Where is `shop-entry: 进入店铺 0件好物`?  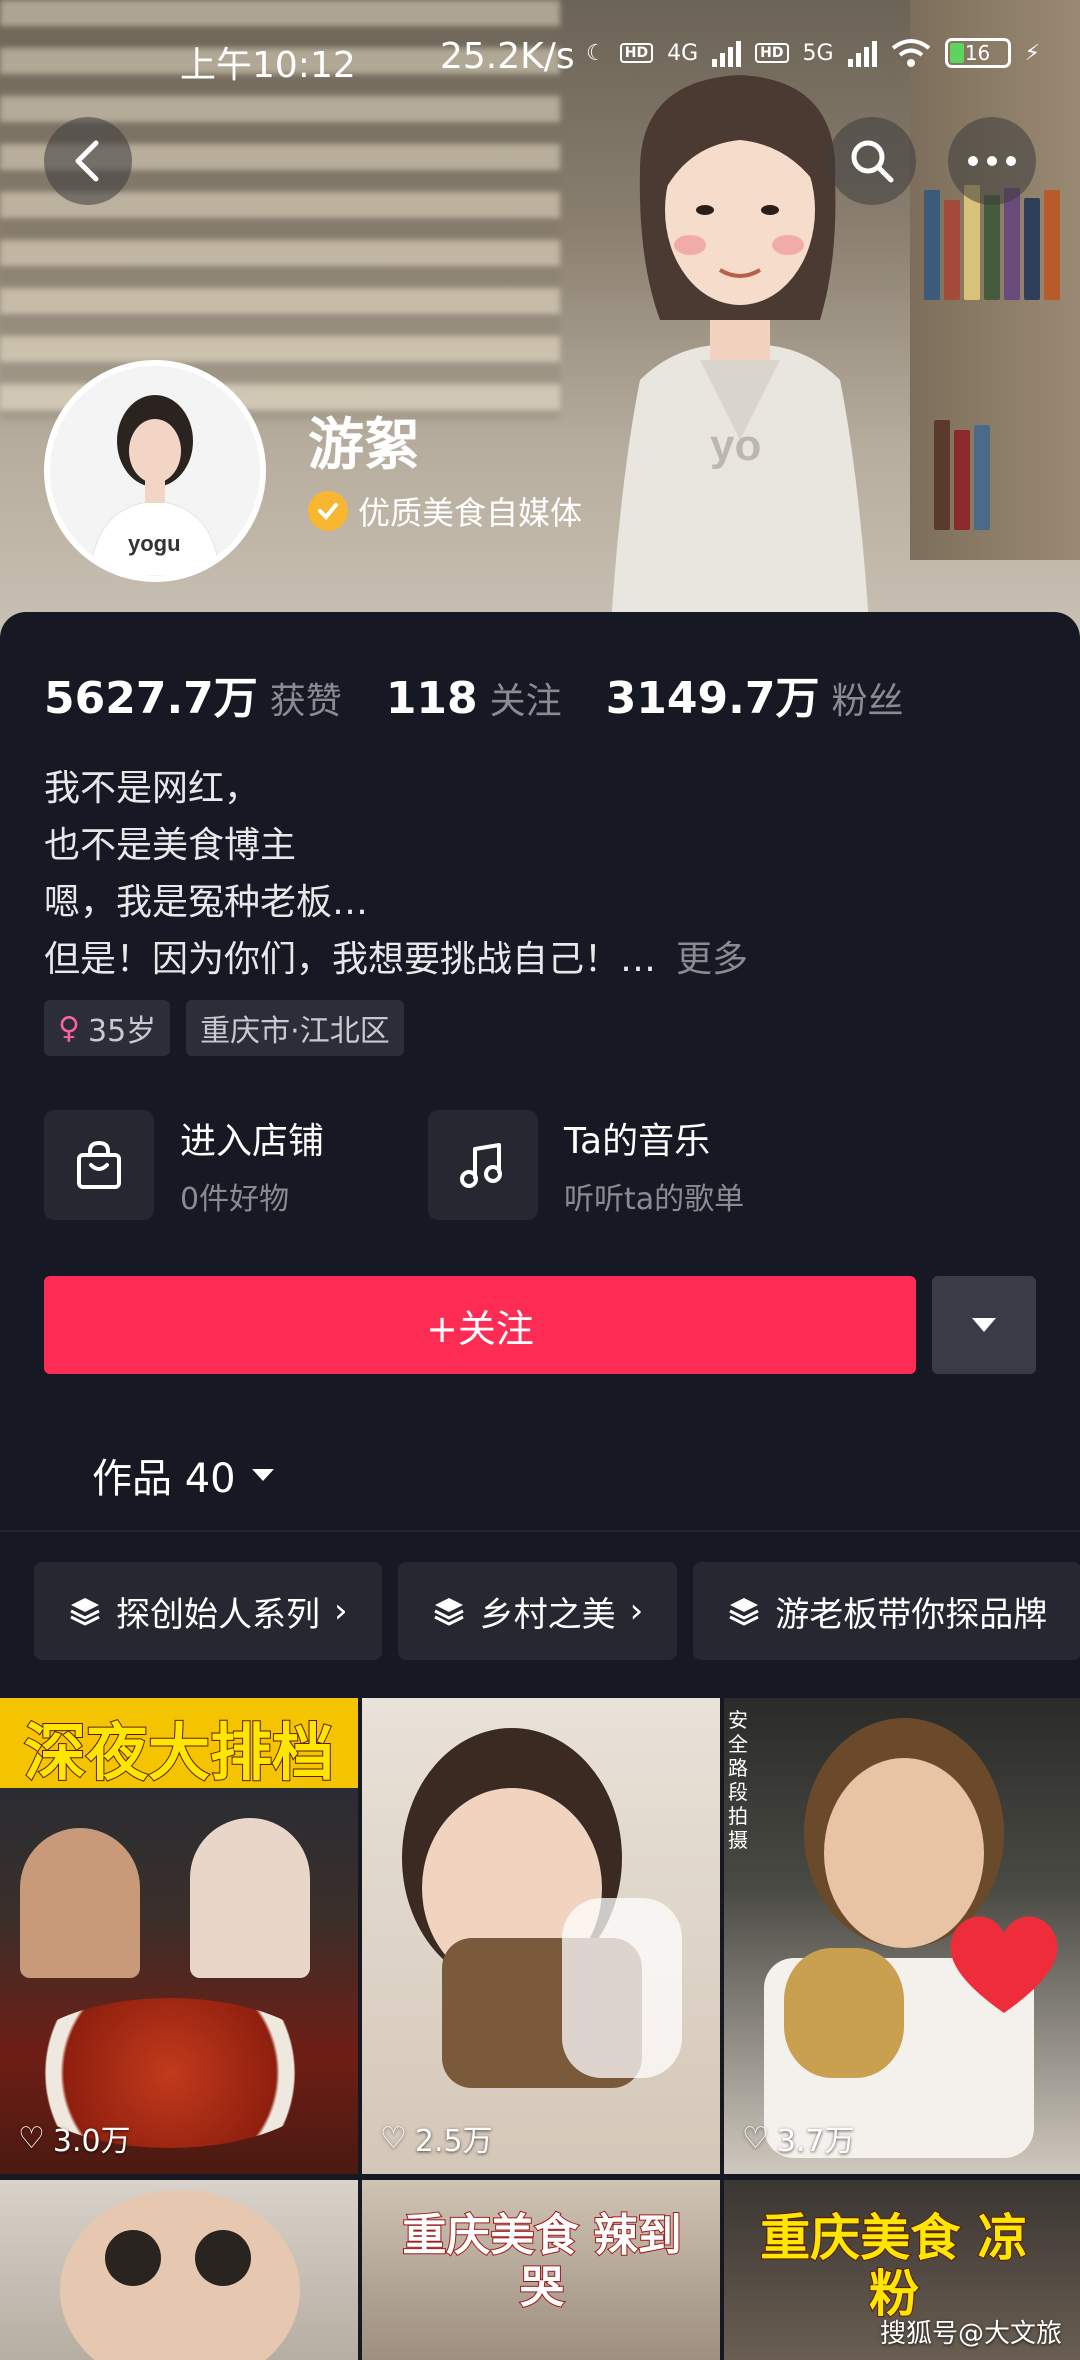
shop-entry: 进入店铺 0件好物 is located at coordinates (184, 1165).